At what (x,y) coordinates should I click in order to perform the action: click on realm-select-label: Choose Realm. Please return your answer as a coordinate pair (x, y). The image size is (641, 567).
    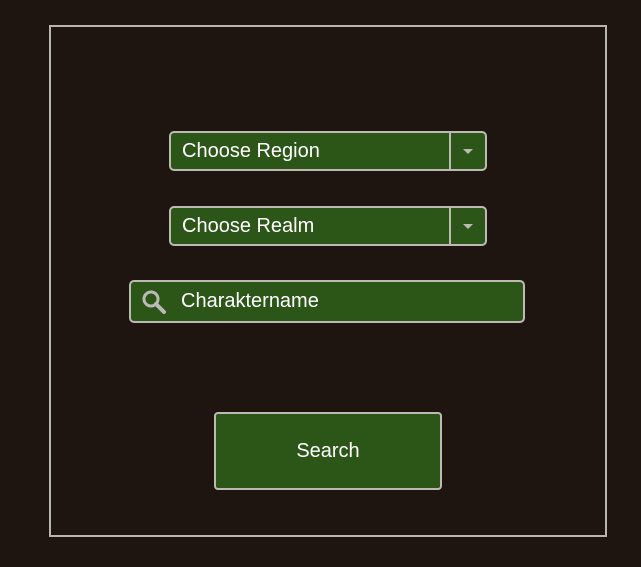
    Looking at the image, I should click on (248, 226).